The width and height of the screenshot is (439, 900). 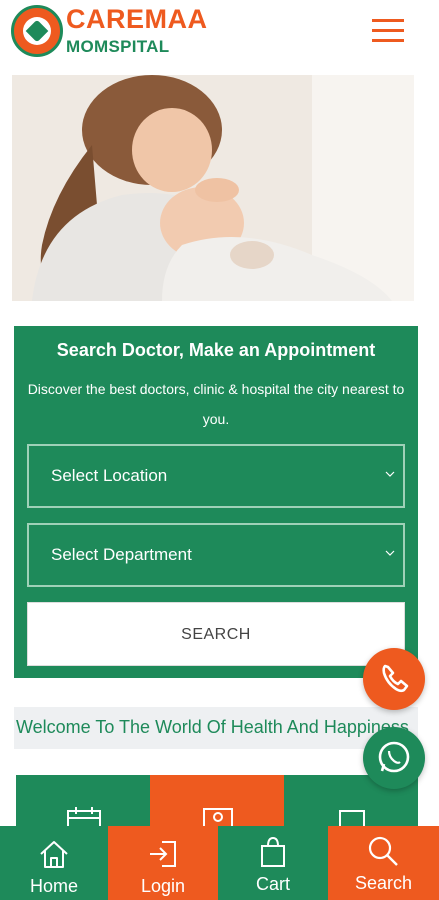 I want to click on site-header: CAREMAA MOMSPITAL, so click(x=219, y=35).